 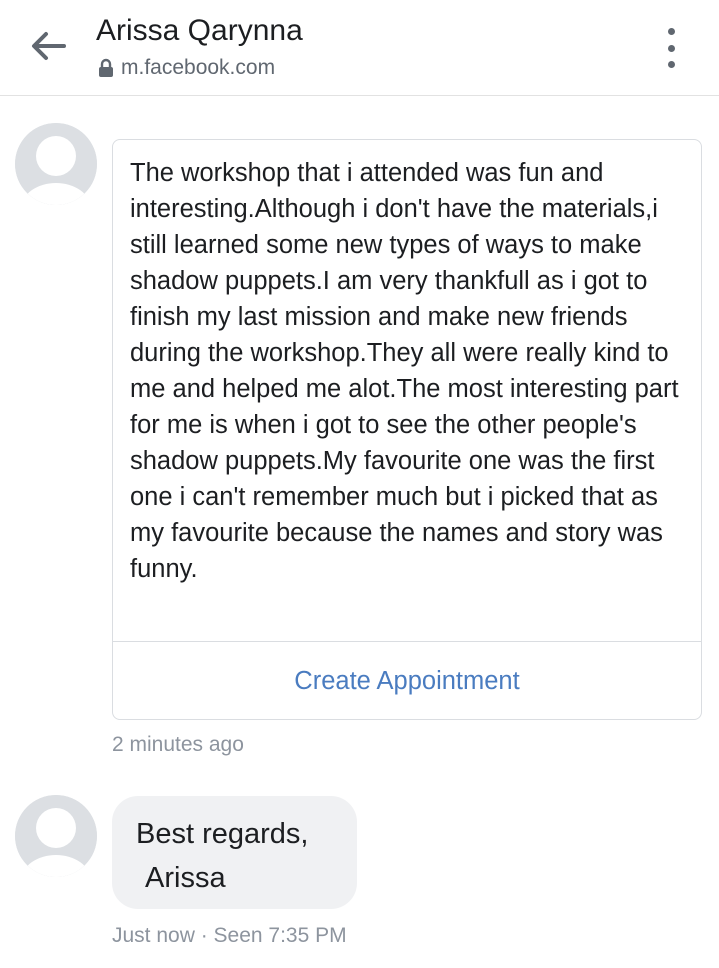 What do you see at coordinates (407, 681) in the screenshot?
I see `create-appointment-button: Create Appointment` at bounding box center [407, 681].